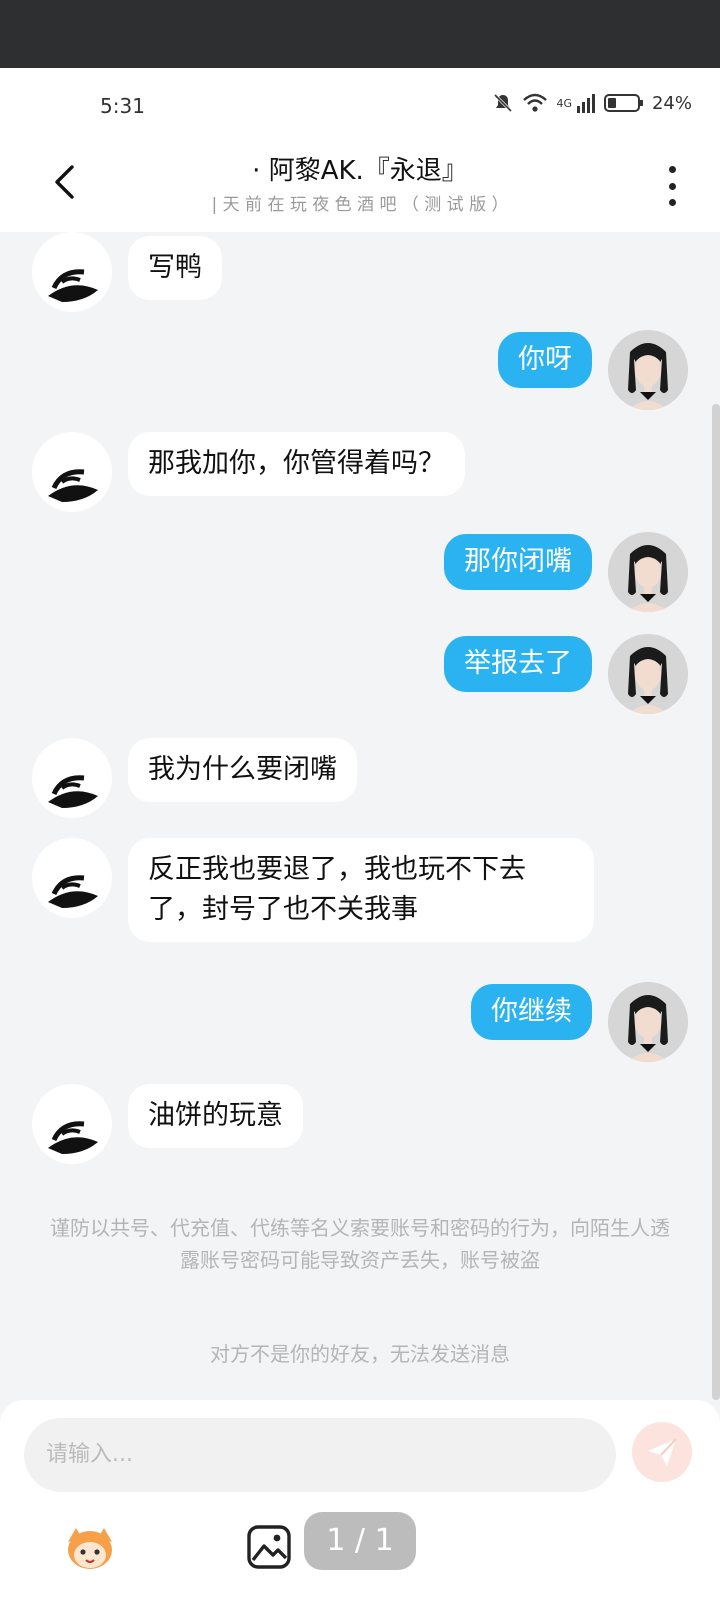 This screenshot has height=1612, width=720. I want to click on message-bubble-sent: 你继续, so click(531, 1012).